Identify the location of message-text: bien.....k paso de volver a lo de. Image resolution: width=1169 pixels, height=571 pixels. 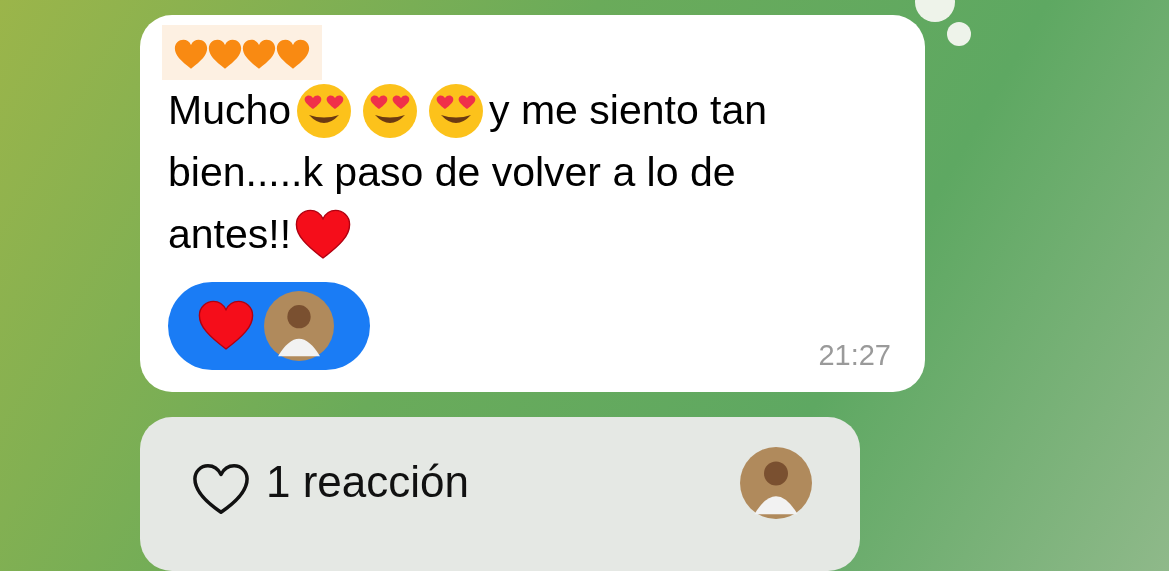
(452, 173).